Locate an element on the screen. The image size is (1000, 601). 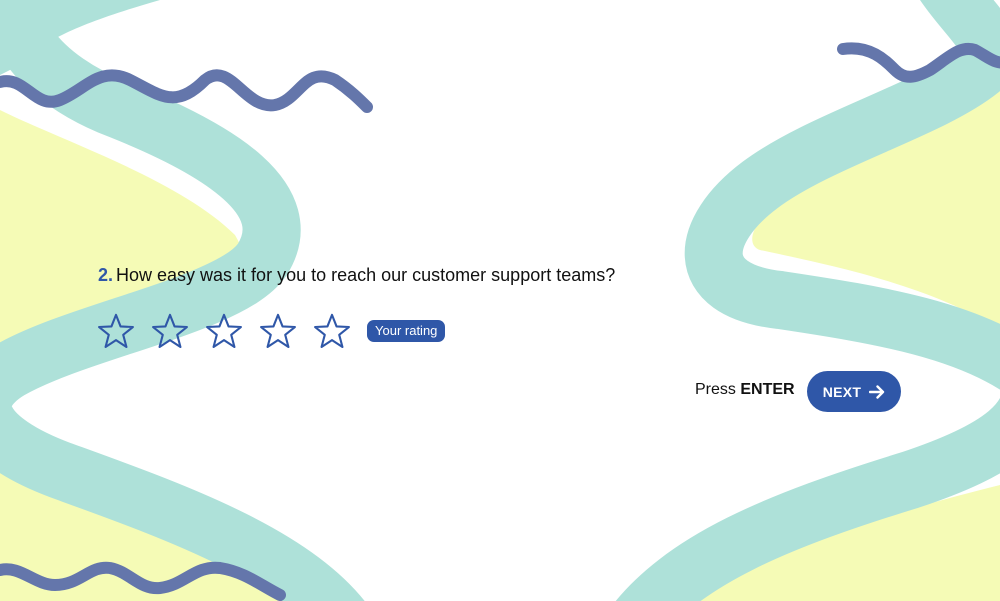
rating-badge: Your rating is located at coordinates (406, 331).